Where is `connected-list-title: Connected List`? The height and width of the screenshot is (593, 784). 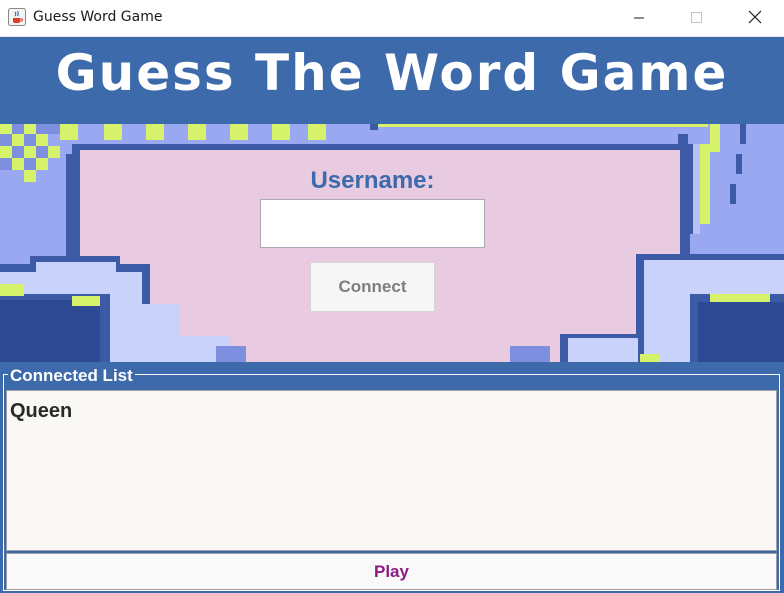
connected-list-title: Connected List is located at coordinates (71, 376).